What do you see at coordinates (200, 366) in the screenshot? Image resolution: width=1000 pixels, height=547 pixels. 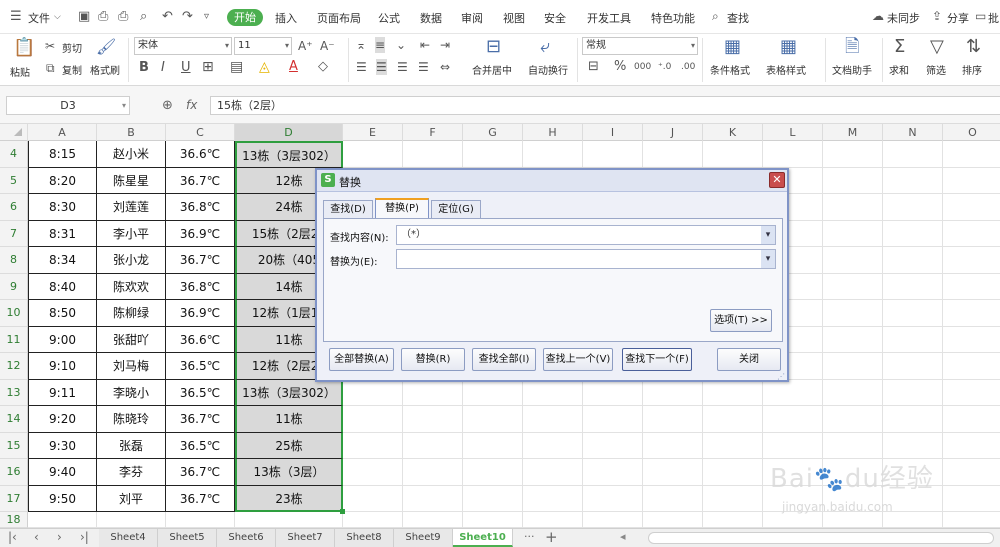 I see `cell-c: 36.5℃` at bounding box center [200, 366].